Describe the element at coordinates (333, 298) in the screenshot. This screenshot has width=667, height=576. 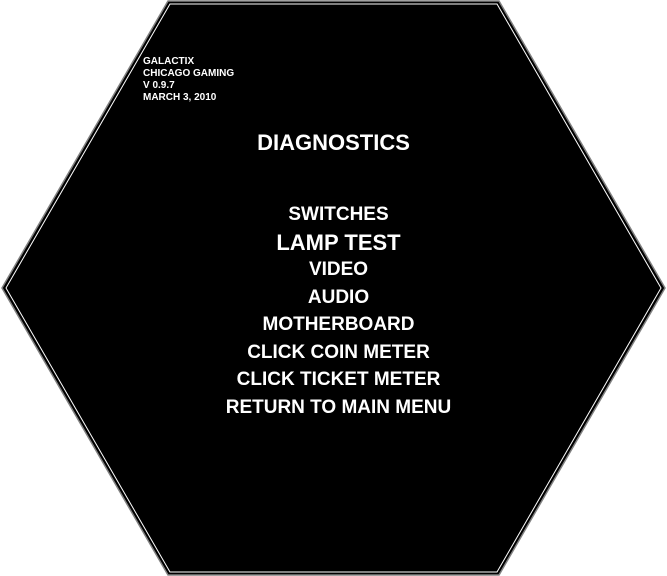
I see `menu-item-audio: AUDIO` at that location.